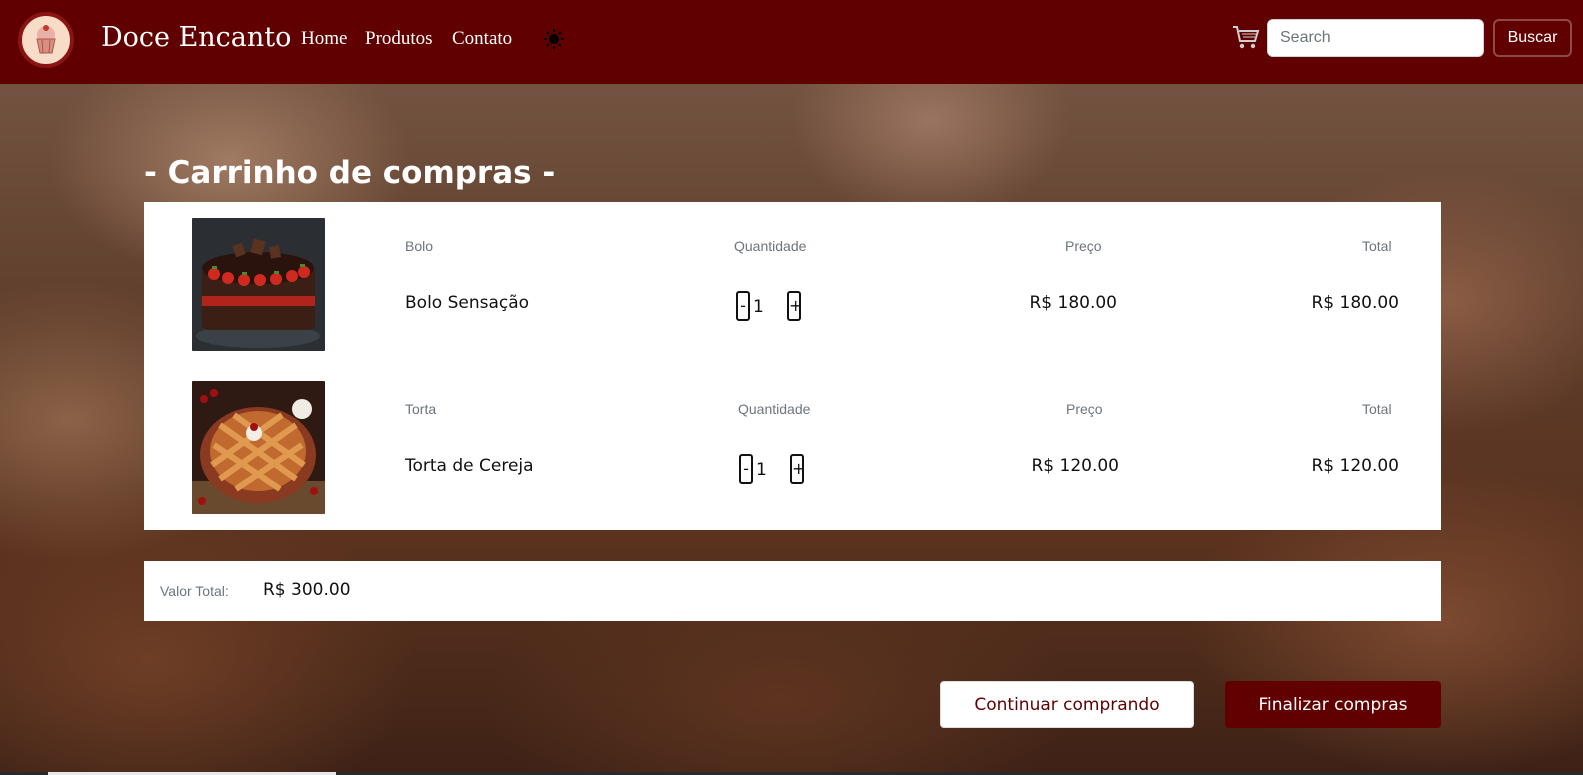 Image resolution: width=1583 pixels, height=775 pixels. What do you see at coordinates (194, 591) in the screenshot?
I see `total-value-label: Valor Total:` at bounding box center [194, 591].